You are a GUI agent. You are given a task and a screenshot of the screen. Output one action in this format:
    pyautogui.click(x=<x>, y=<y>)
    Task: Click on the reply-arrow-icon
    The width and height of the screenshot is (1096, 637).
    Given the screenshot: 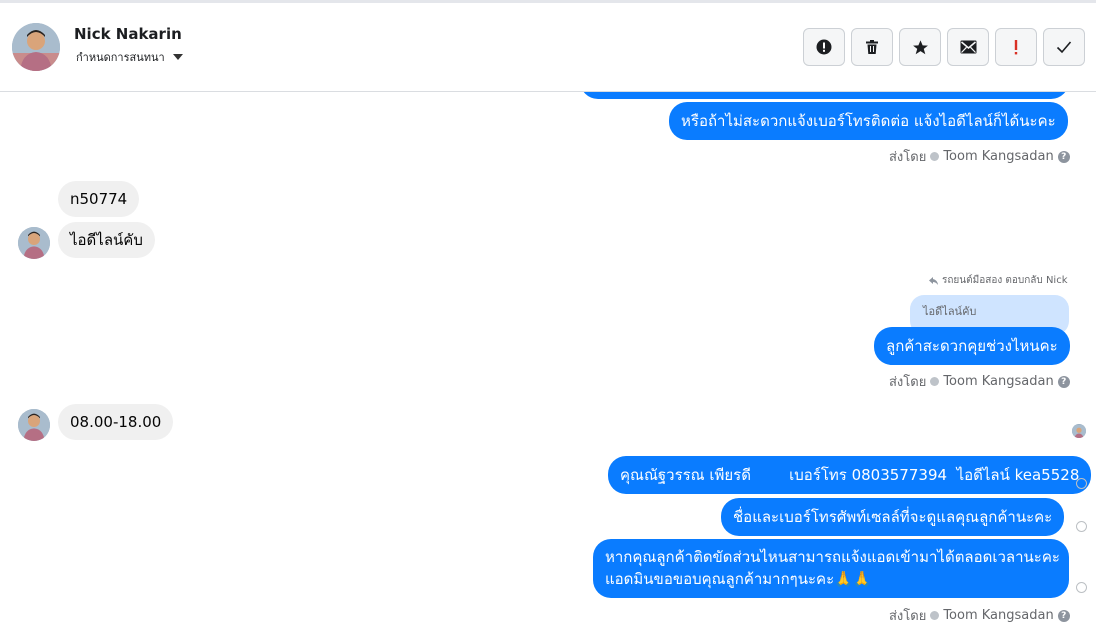 What is the action you would take?
    pyautogui.click(x=933, y=280)
    